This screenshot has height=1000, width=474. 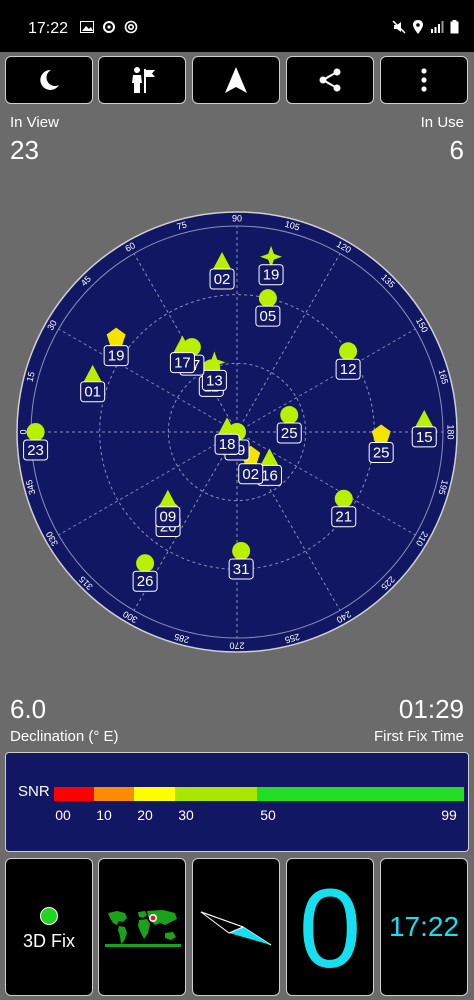 What do you see at coordinates (74, 794) in the screenshot?
I see `snr-seg-red` at bounding box center [74, 794].